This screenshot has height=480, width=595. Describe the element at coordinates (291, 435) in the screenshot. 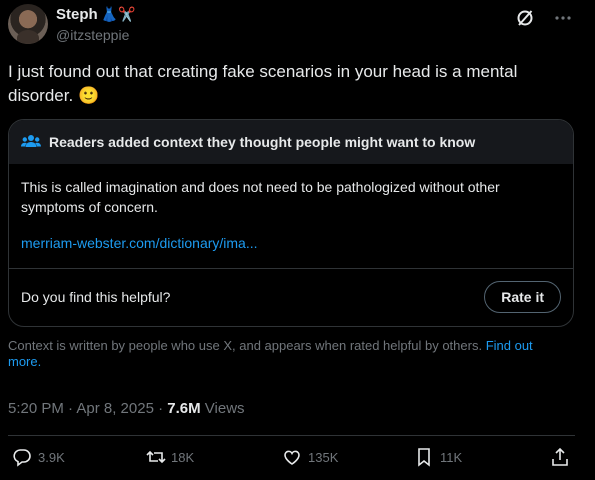

I see `divider` at that location.